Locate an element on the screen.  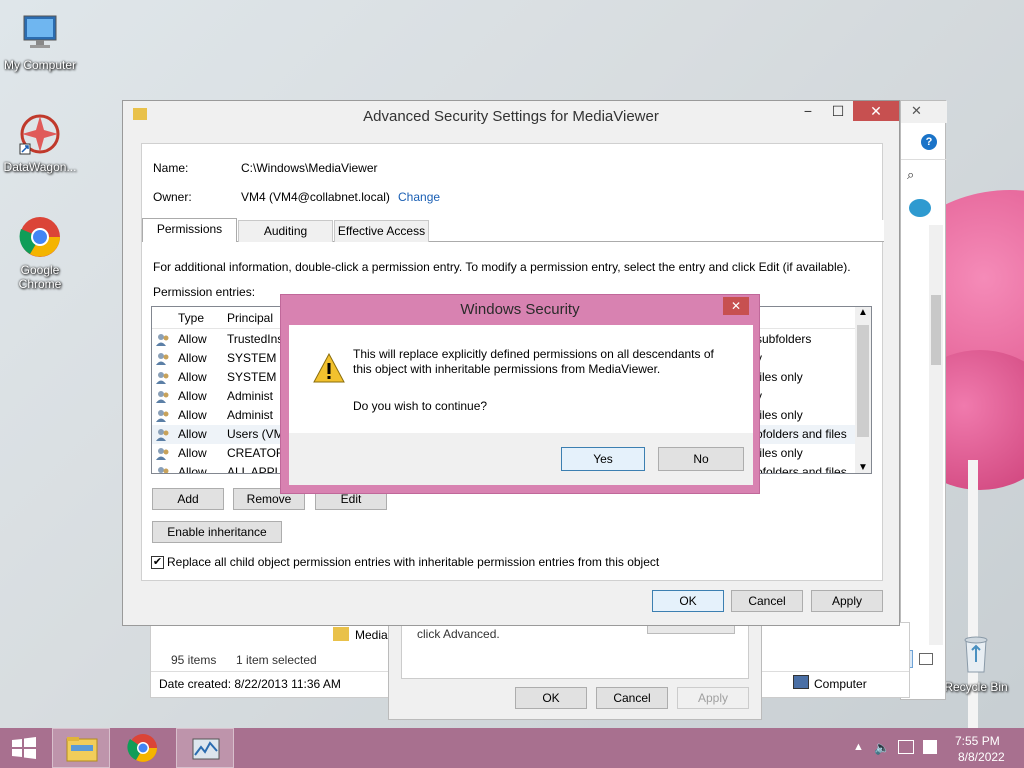
tab-permissions: Permissions is located at coordinates (189, 230).